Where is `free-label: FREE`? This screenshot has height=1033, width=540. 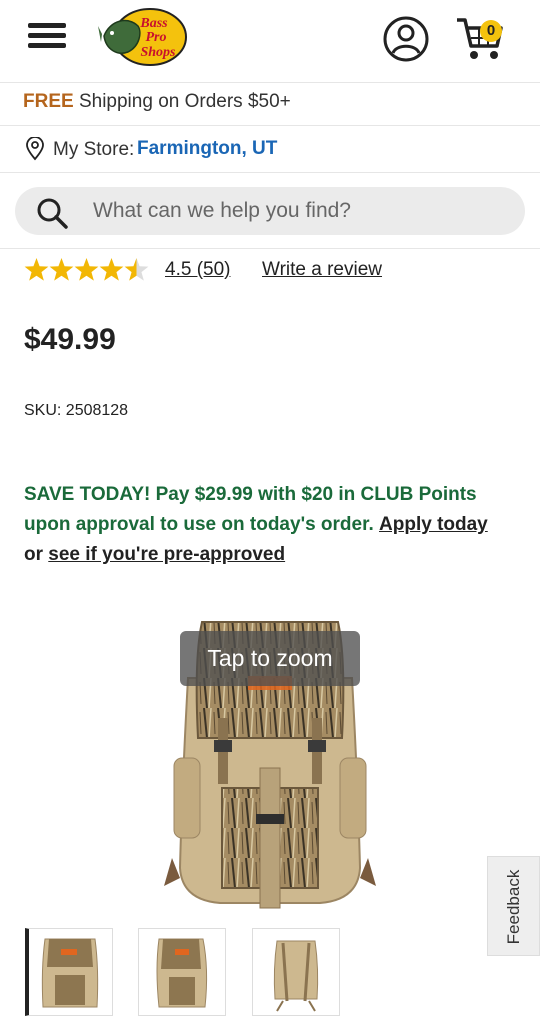
free-label: FREE is located at coordinates (48, 101).